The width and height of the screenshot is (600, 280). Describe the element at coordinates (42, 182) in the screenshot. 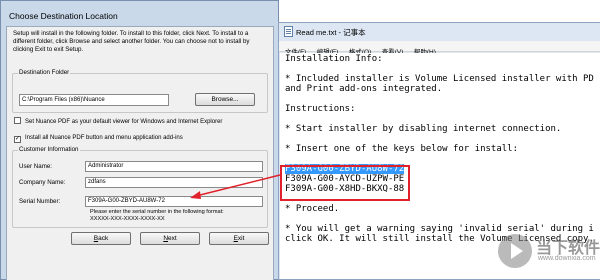

I see `company-name-label: Company Name:` at that location.